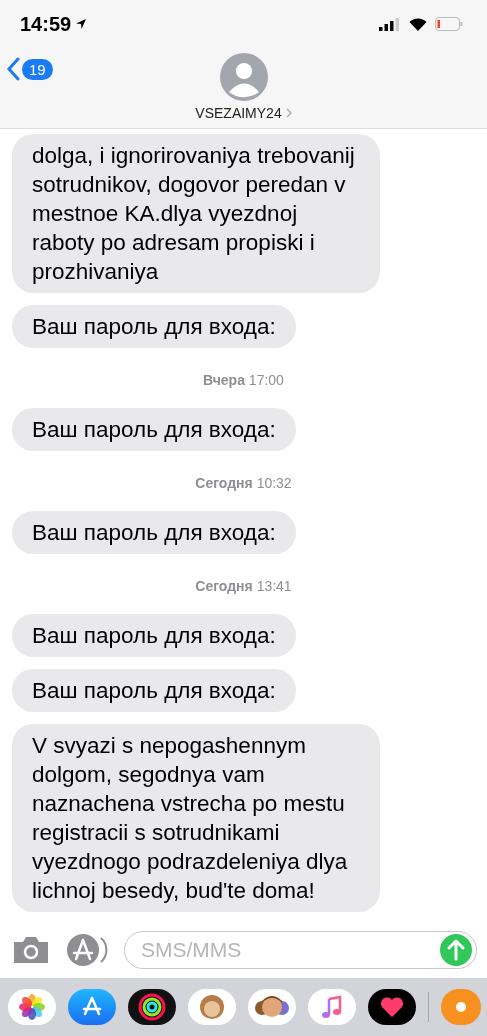 The width and height of the screenshot is (487, 1036). I want to click on unread-count-badge: 19, so click(37, 69).